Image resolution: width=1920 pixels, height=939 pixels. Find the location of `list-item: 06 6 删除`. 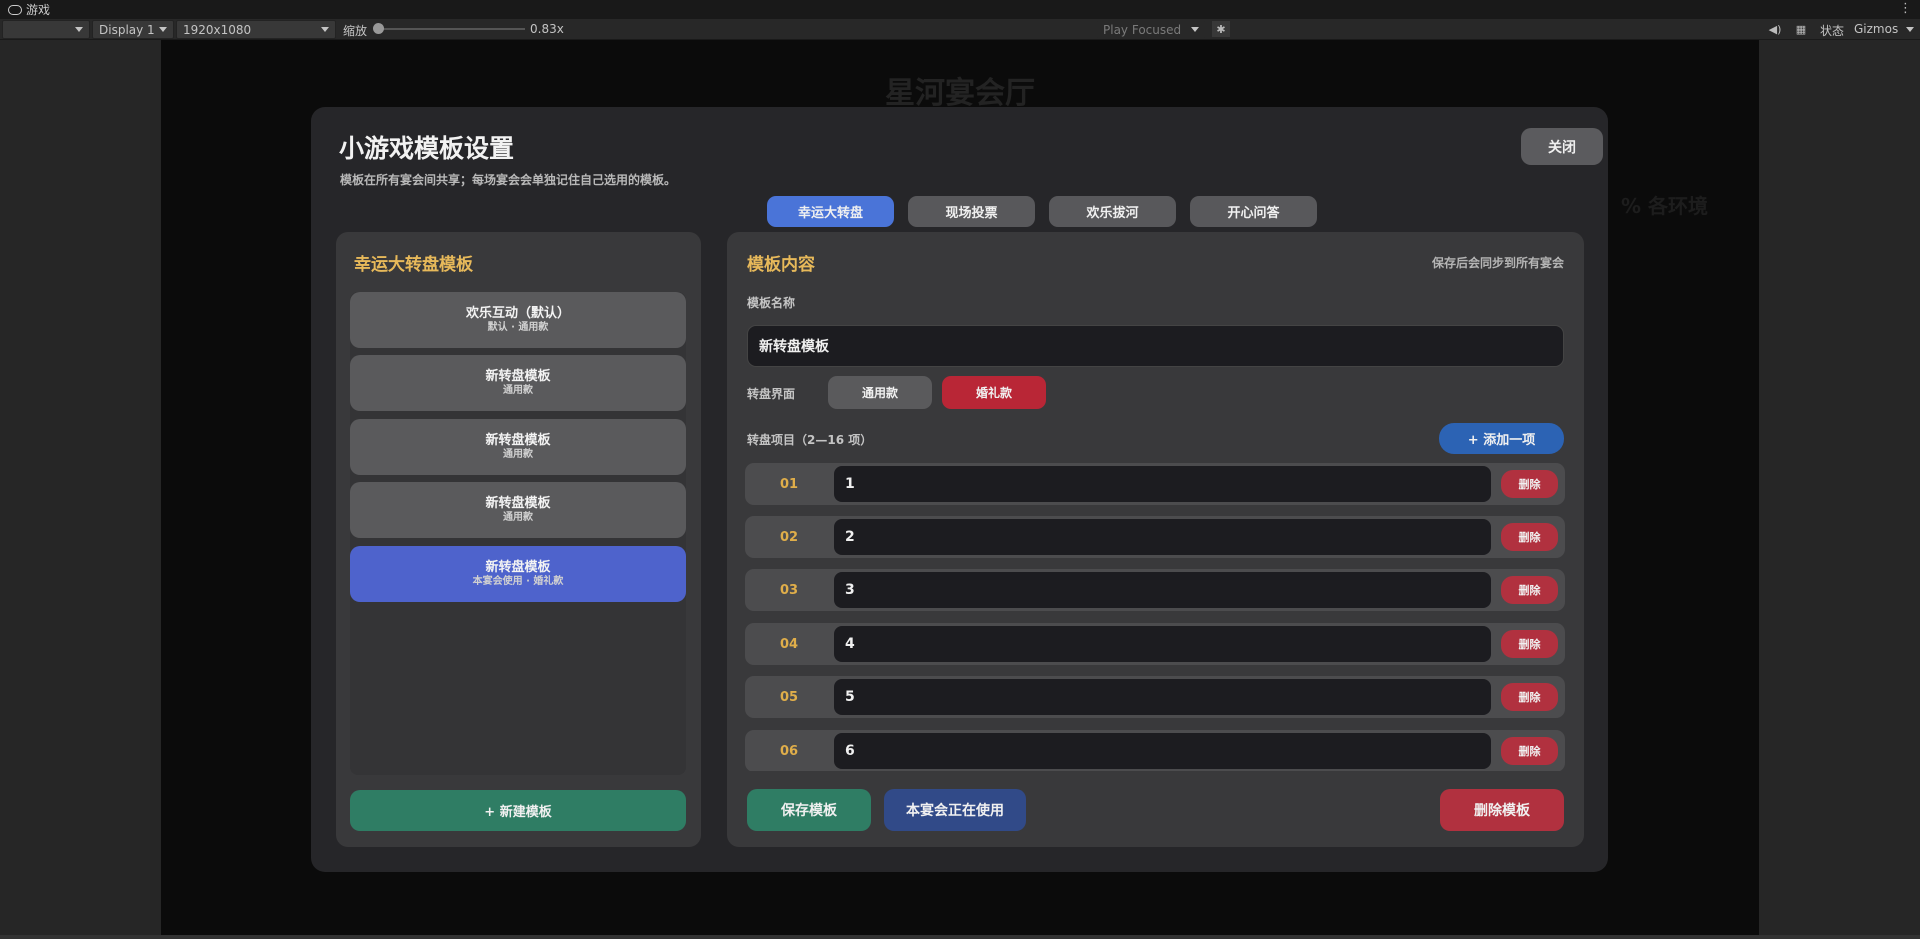

list-item: 06 6 删除 is located at coordinates (1155, 750).